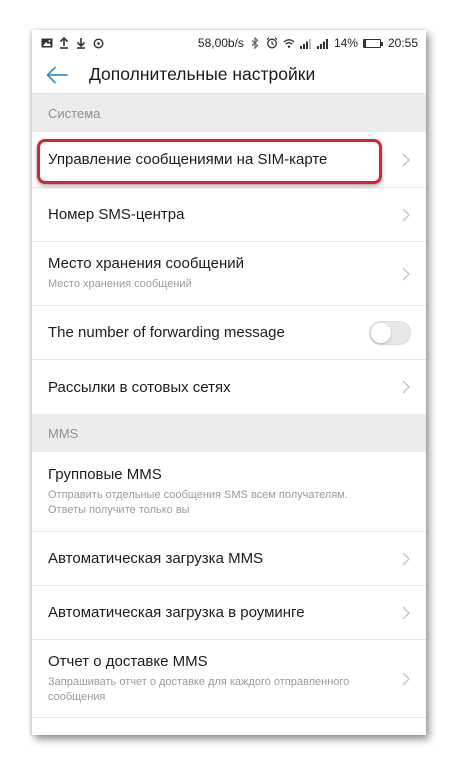  I want to click on item-title: Рассылки в сотовых сетях, so click(139, 387).